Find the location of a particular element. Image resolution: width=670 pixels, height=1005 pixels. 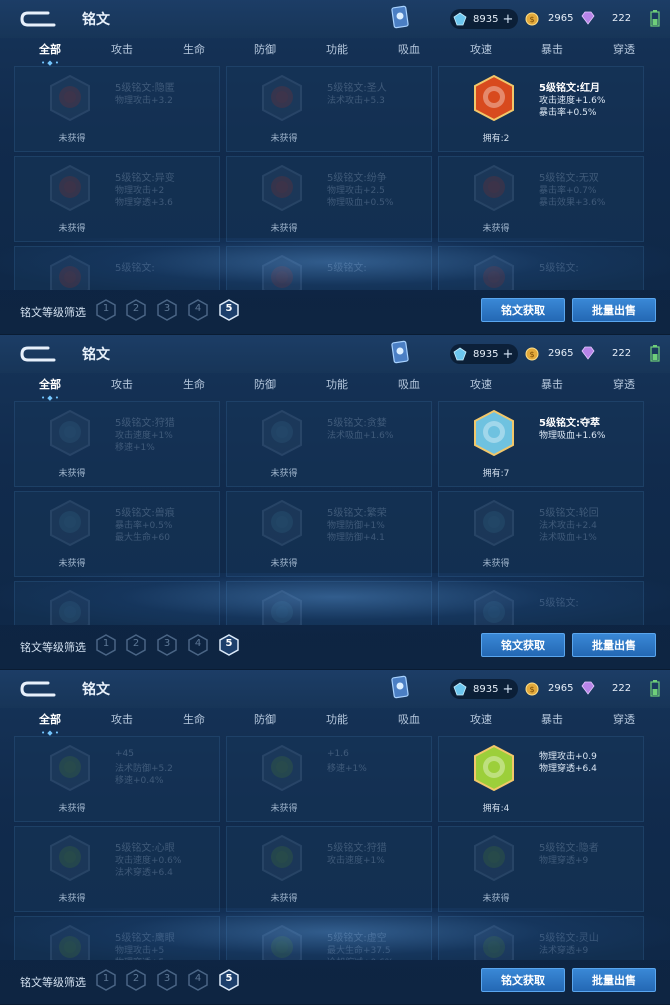

inscription-card: 5级铭文:狩猎 攻击速度+1% 未获得 is located at coordinates (329, 869).